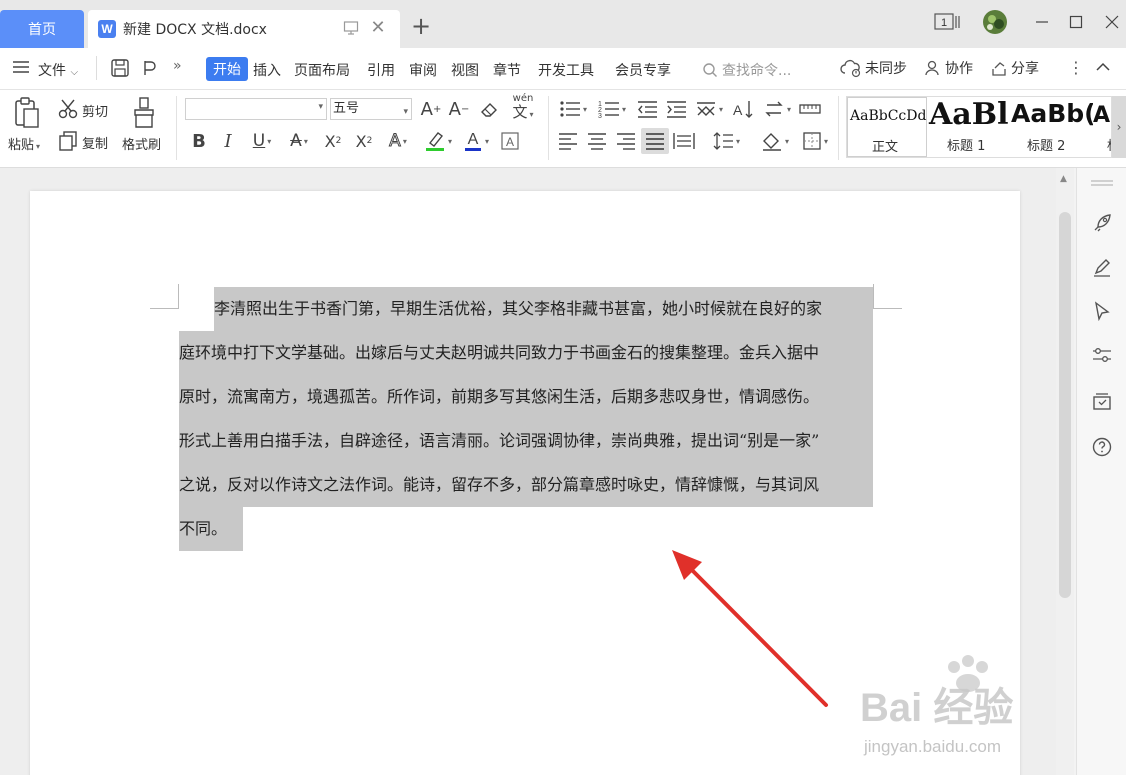  I want to click on subscript-icon: X2, so click(364, 141).